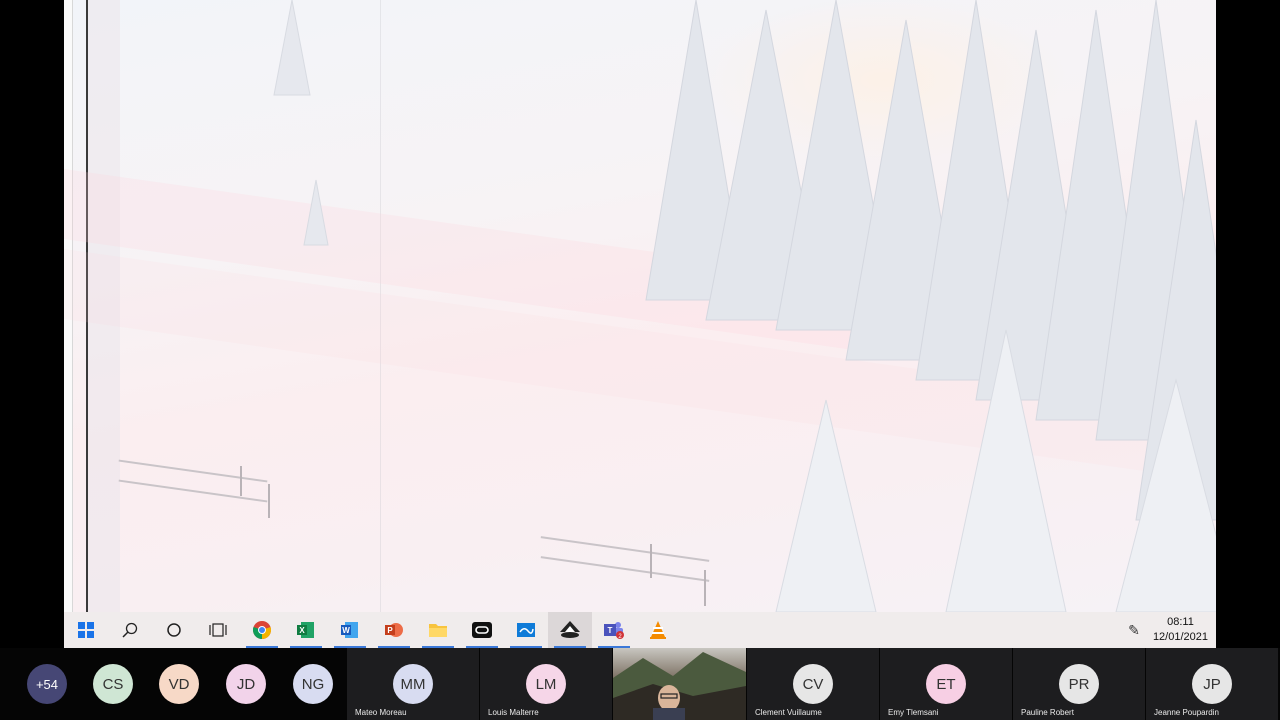 This screenshot has height=720, width=1280. I want to click on oculus-button, so click(482, 630).